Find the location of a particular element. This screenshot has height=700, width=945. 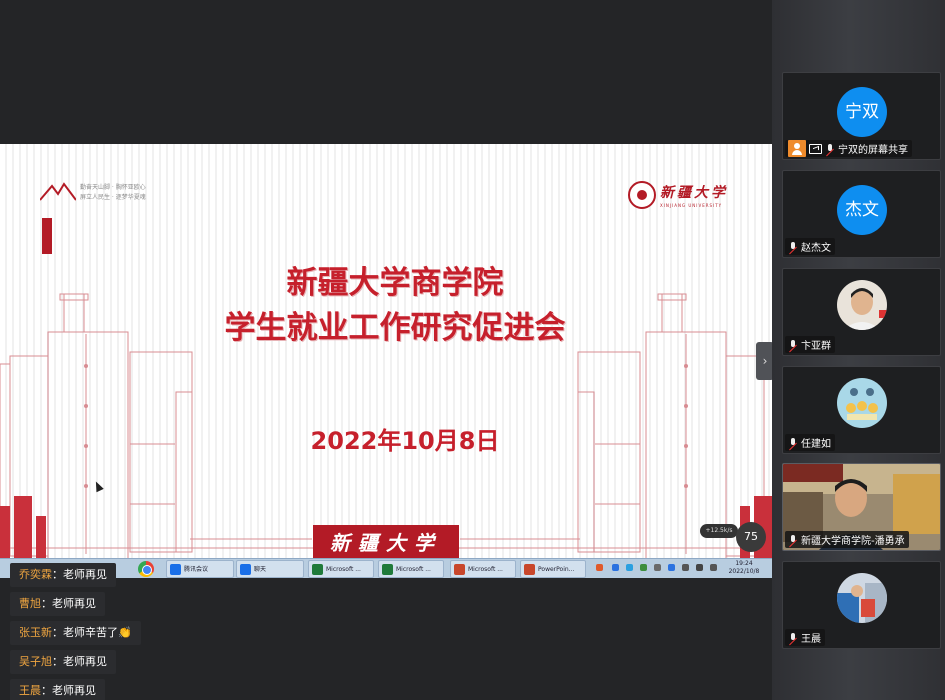

participant-name-bar: 卞亚群 is located at coordinates (810, 344).